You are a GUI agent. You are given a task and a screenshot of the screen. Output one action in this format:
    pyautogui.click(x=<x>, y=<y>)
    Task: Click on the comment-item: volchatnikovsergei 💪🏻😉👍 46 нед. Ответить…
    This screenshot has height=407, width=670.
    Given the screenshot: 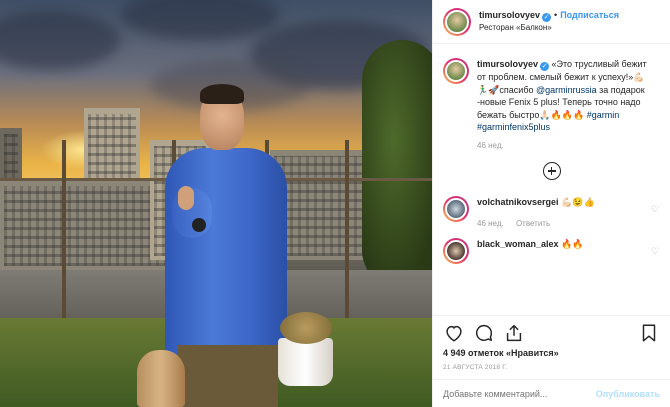 What is the action you would take?
    pyautogui.click(x=551, y=213)
    